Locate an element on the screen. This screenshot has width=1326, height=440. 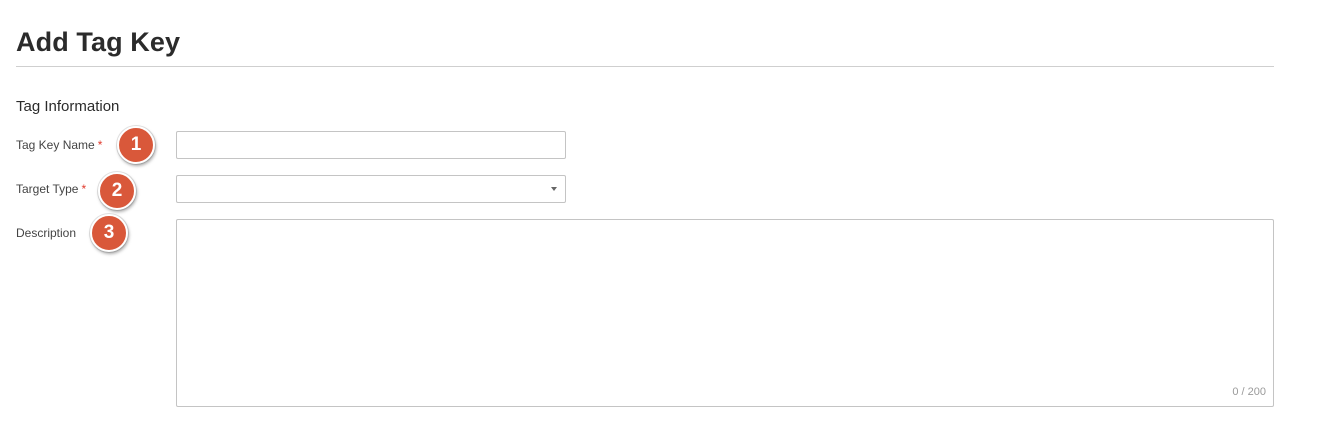
step-badge-3: 3 is located at coordinates (109, 233).